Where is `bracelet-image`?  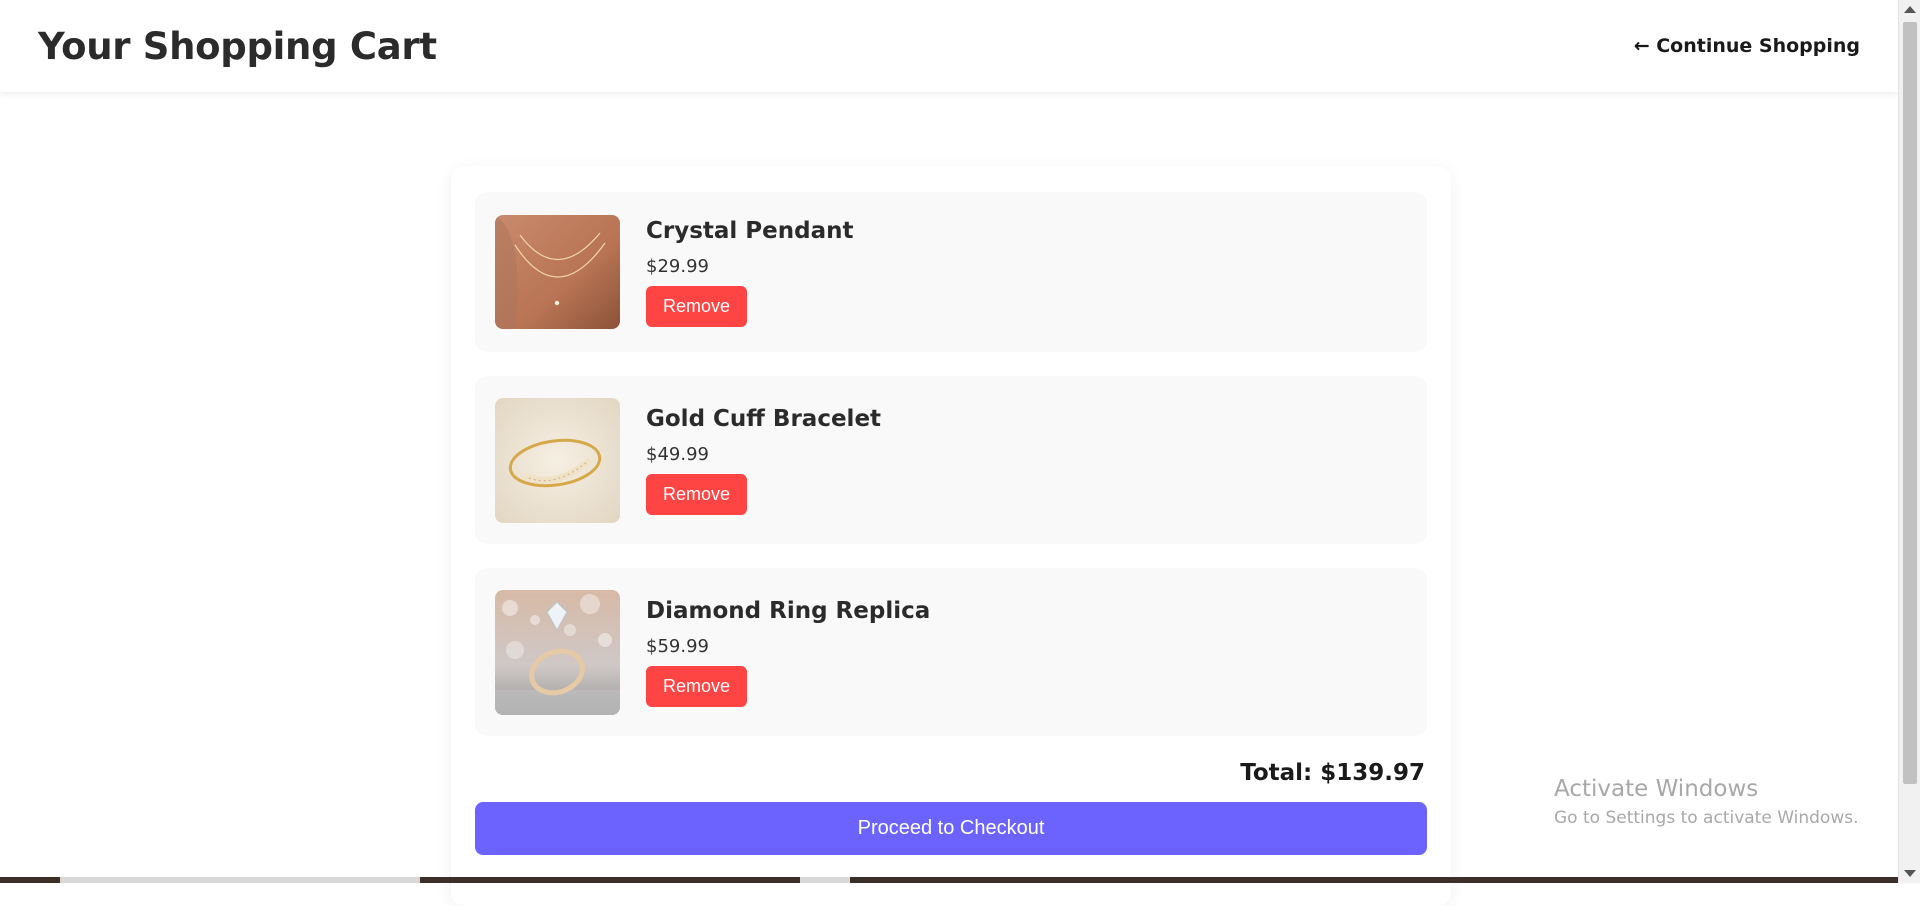 bracelet-image is located at coordinates (557, 460).